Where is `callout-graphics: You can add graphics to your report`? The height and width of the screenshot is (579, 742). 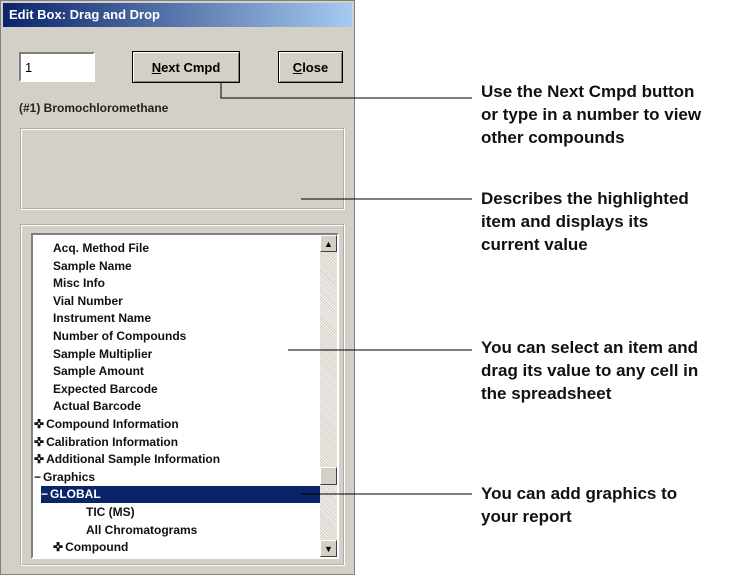 callout-graphics: You can add graphics to your report is located at coordinates (579, 505).